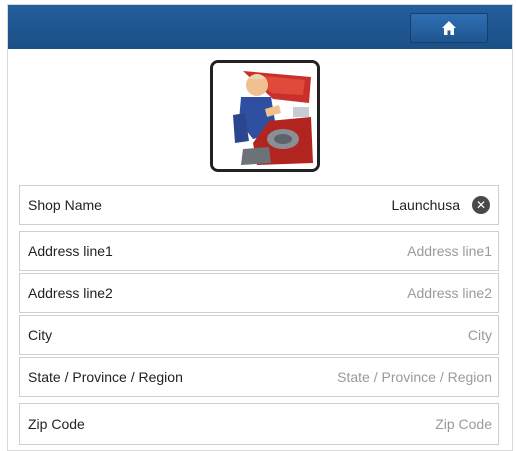 This screenshot has width=517, height=451. I want to click on zip-code-input, so click(292, 424).